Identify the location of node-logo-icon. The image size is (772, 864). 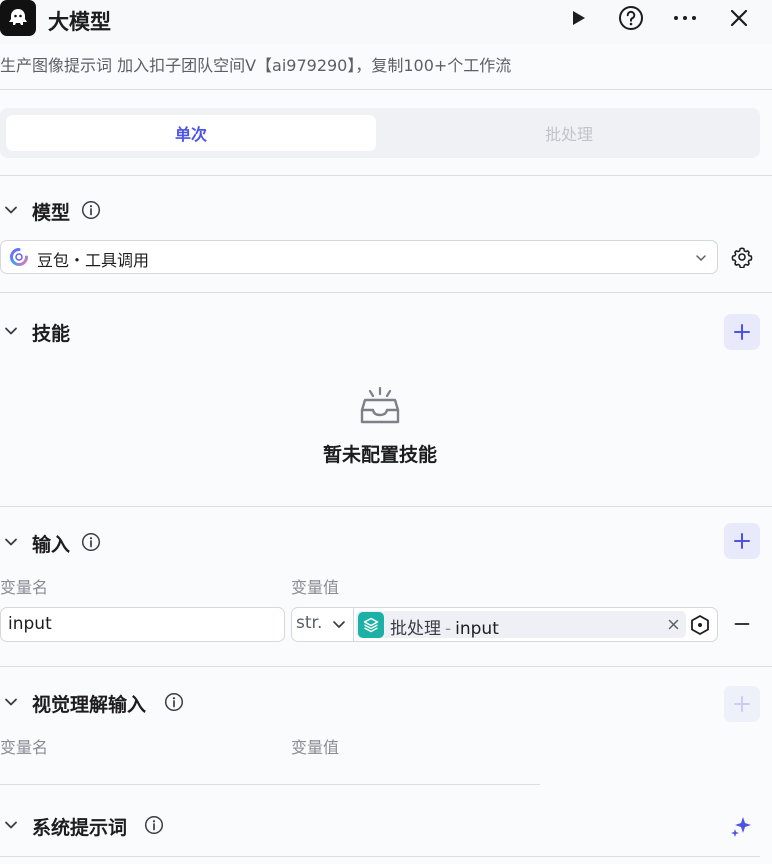
(18, 18).